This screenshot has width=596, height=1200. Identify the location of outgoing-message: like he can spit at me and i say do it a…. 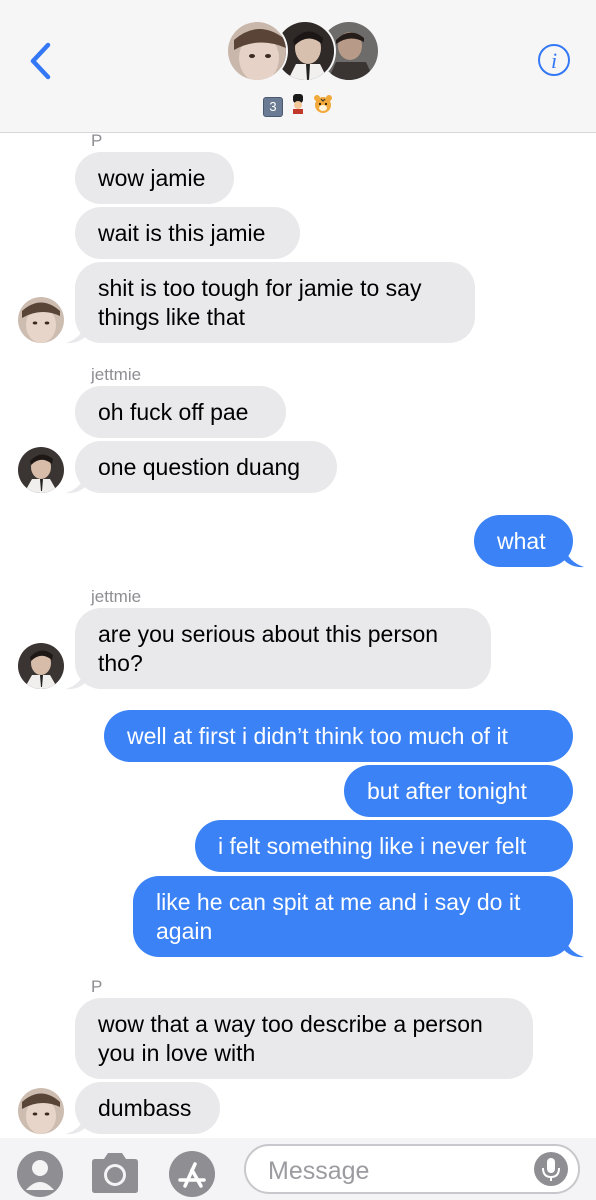
(353, 916).